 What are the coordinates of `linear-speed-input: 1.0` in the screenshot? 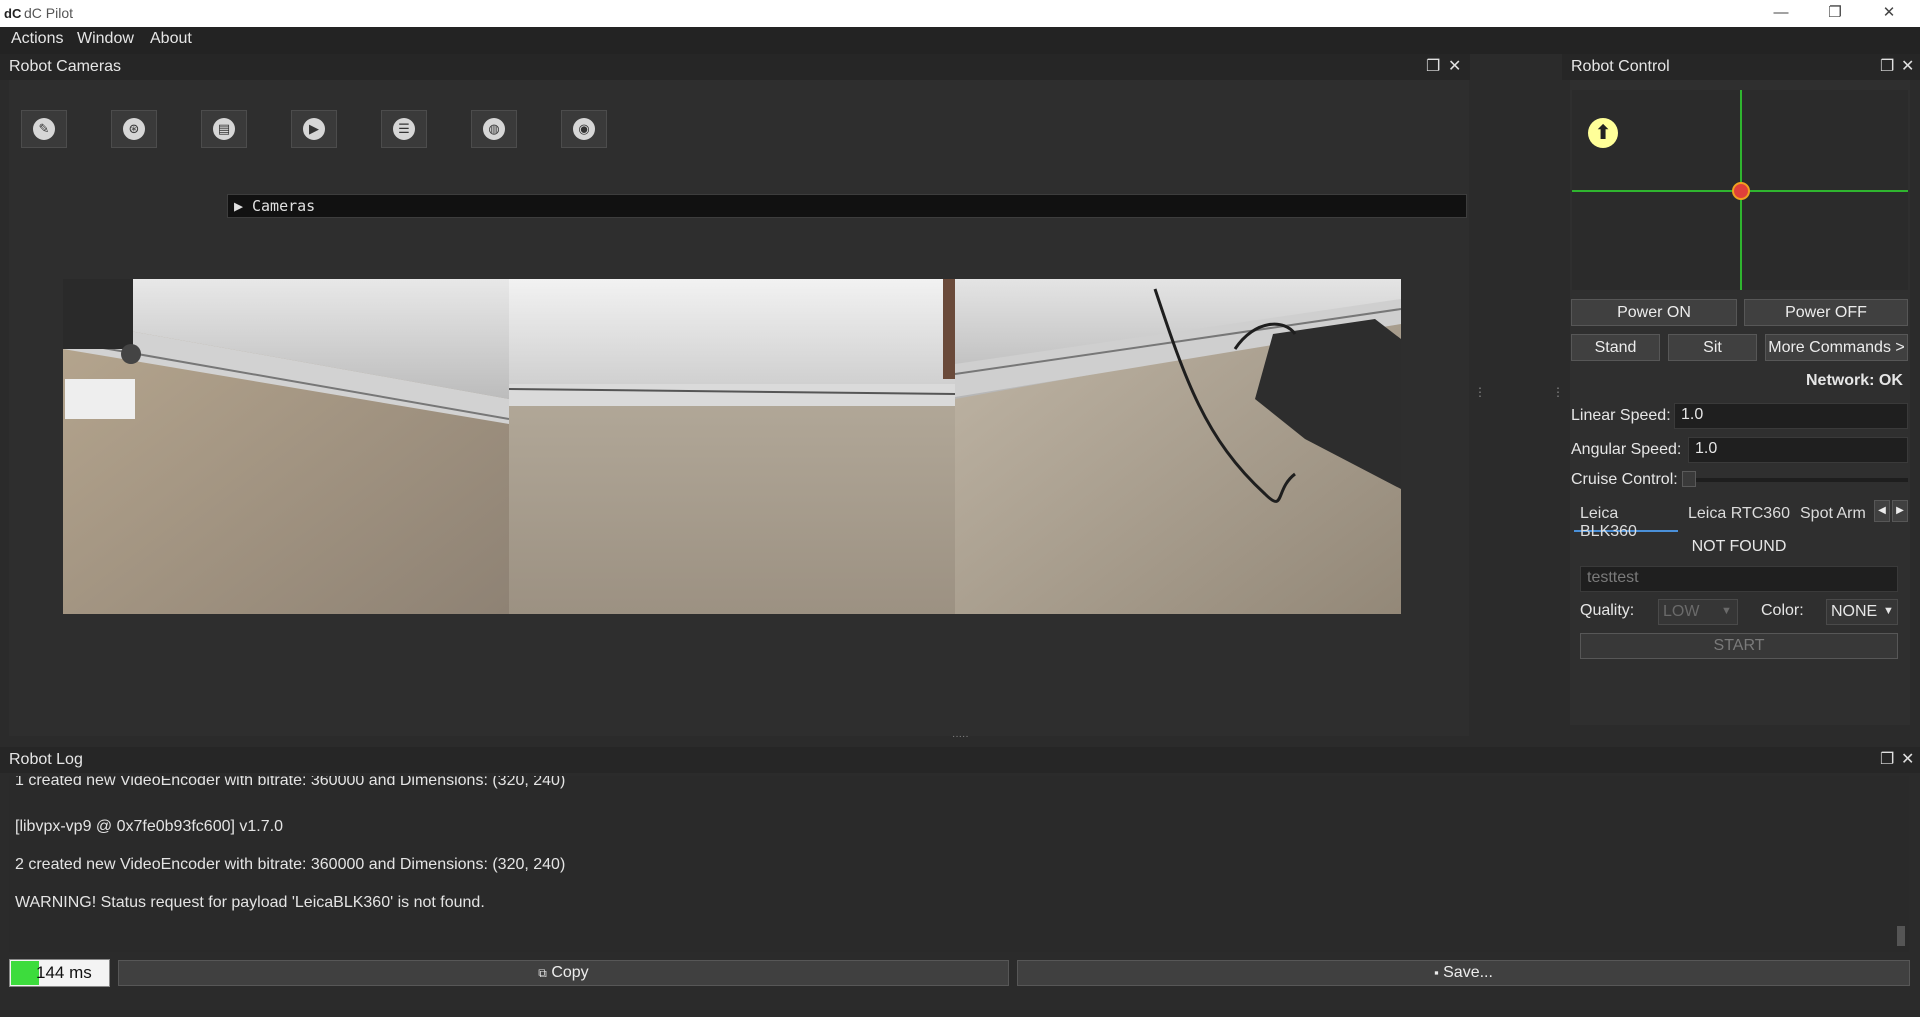 It's located at (1791, 416).